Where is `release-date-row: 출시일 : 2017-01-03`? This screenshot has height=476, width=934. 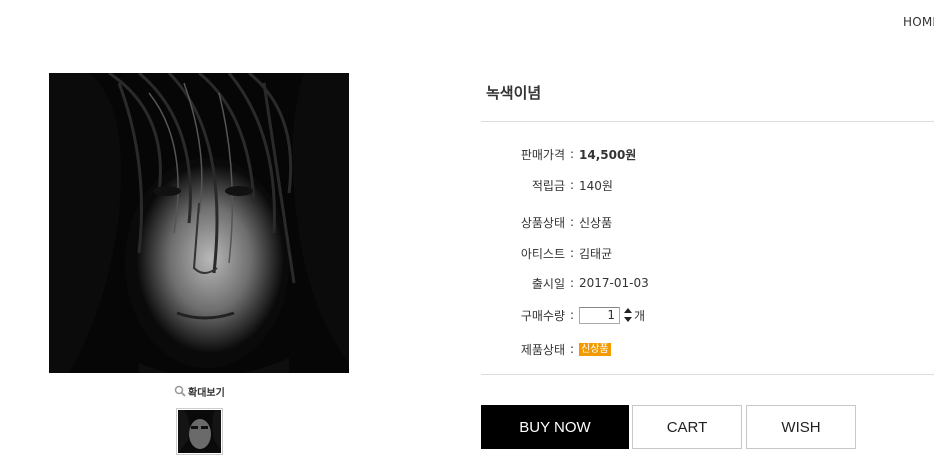 release-date-row: 출시일 : 2017-01-03 is located at coordinates (707, 283).